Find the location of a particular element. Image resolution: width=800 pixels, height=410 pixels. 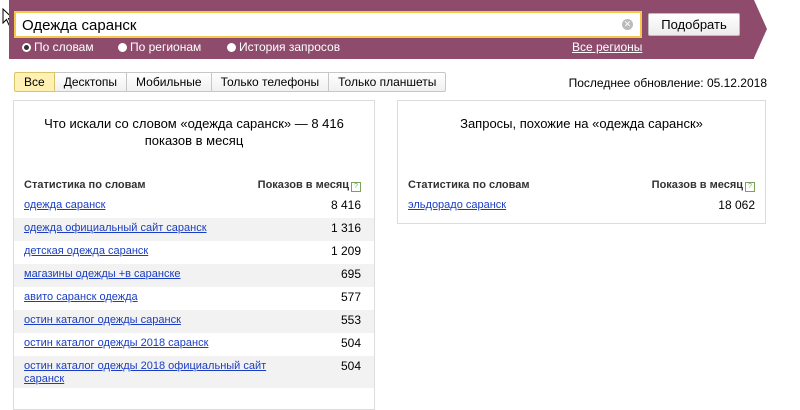

mode-by-regions: По регионам is located at coordinates (159, 47).